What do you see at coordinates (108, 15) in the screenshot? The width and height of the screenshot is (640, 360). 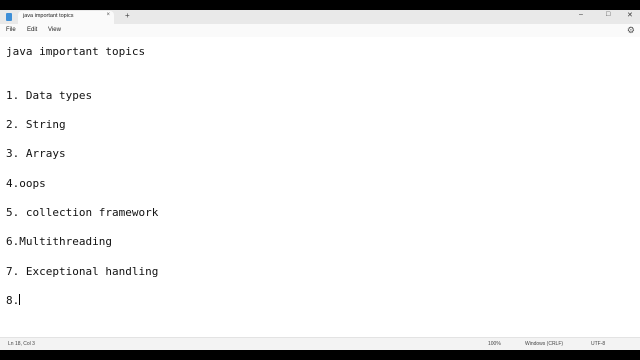 I see `tab-close-icon: ×` at bounding box center [108, 15].